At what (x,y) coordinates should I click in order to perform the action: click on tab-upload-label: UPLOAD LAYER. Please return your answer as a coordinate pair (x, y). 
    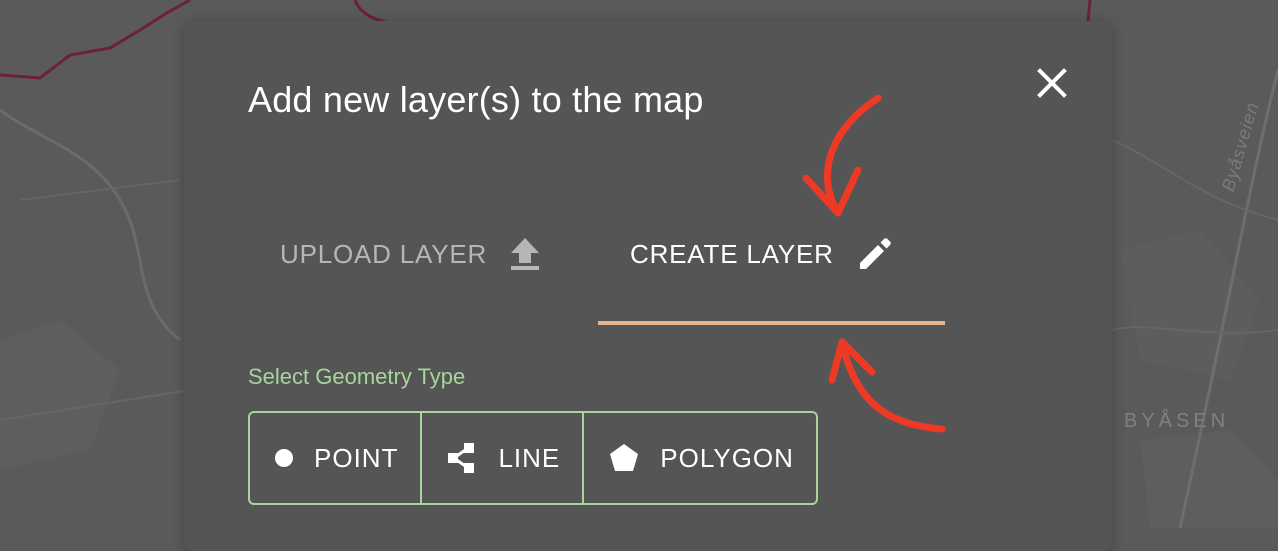
    Looking at the image, I should click on (384, 253).